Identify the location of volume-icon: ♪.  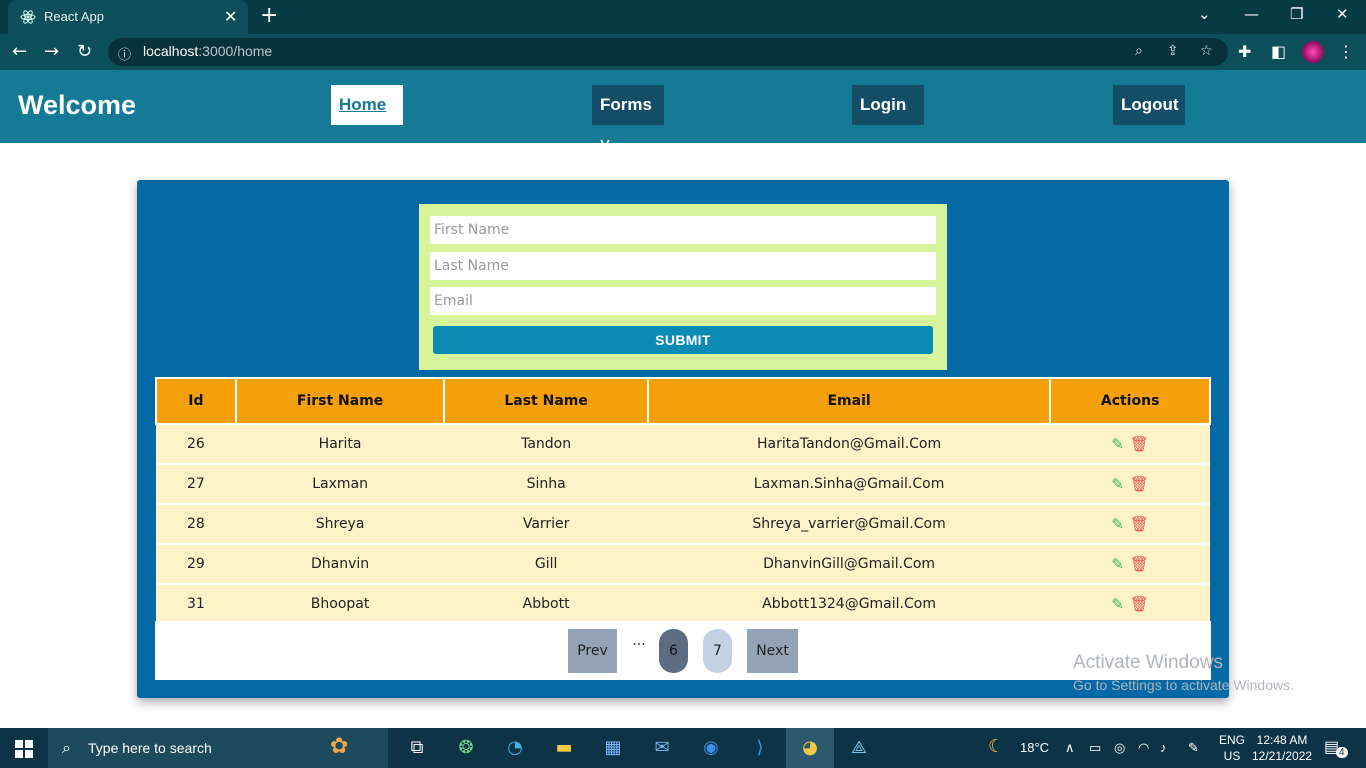
(1163, 747).